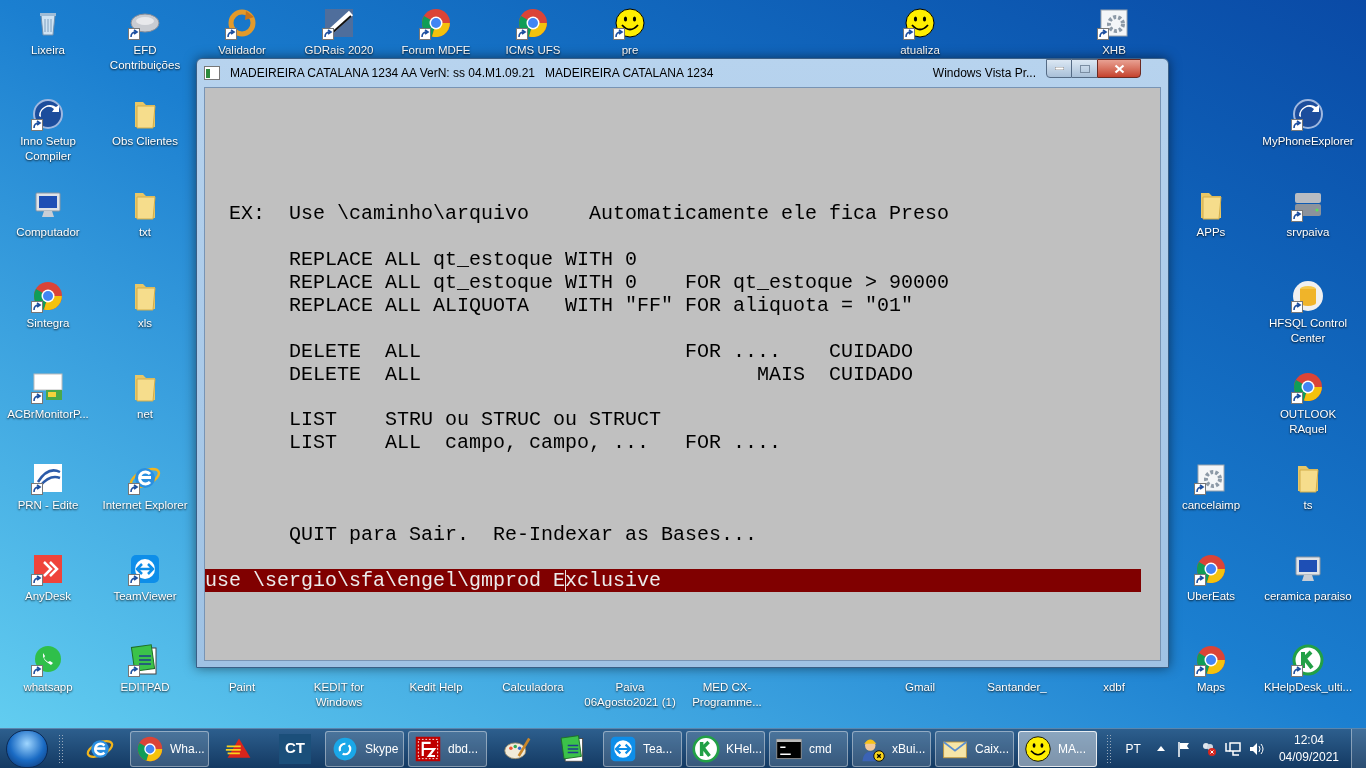 The width and height of the screenshot is (1366, 768). Describe the element at coordinates (145, 505) in the screenshot. I see `desktop-icon-label: Internet Explorer` at that location.